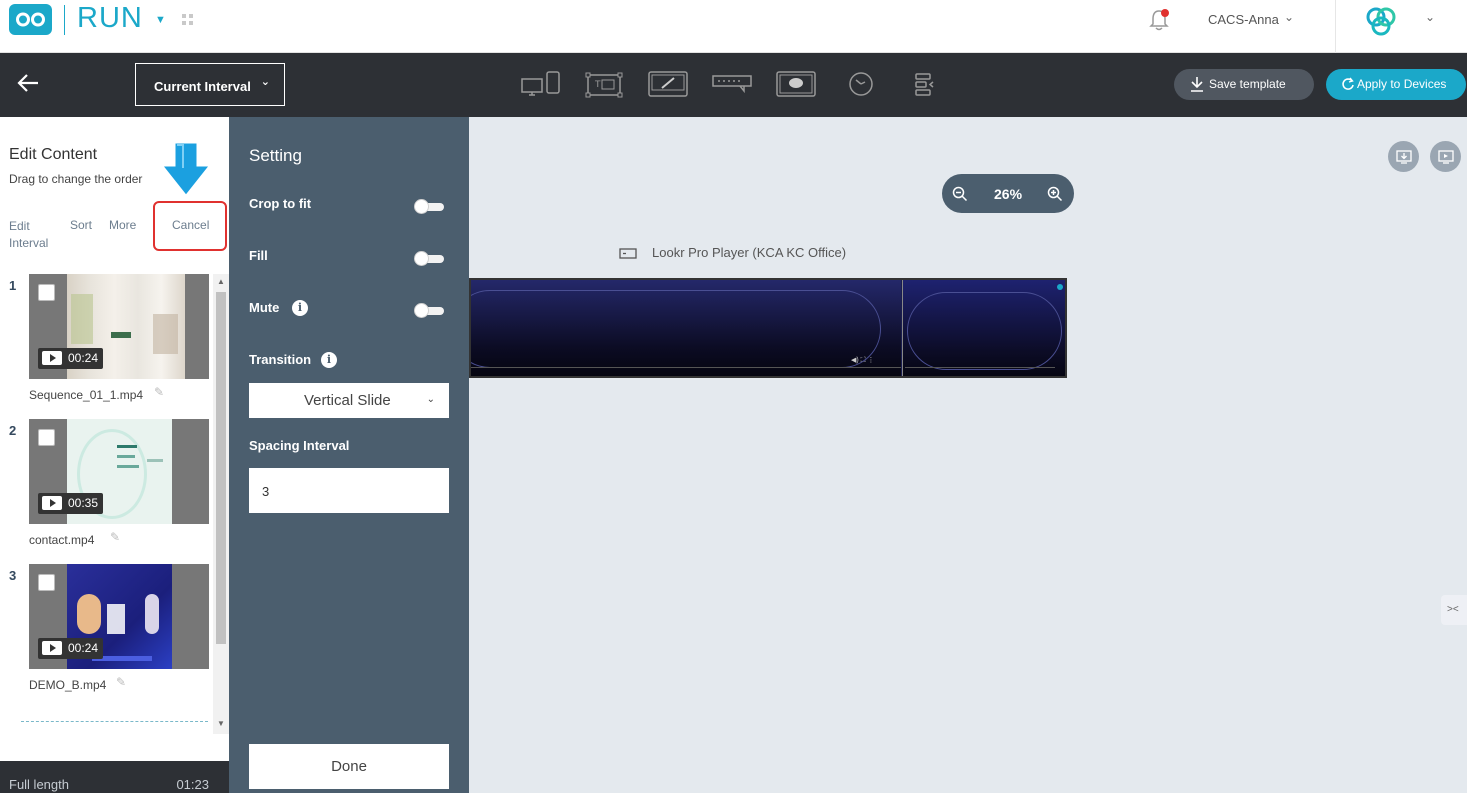  I want to click on item-number: 1, so click(13, 285).